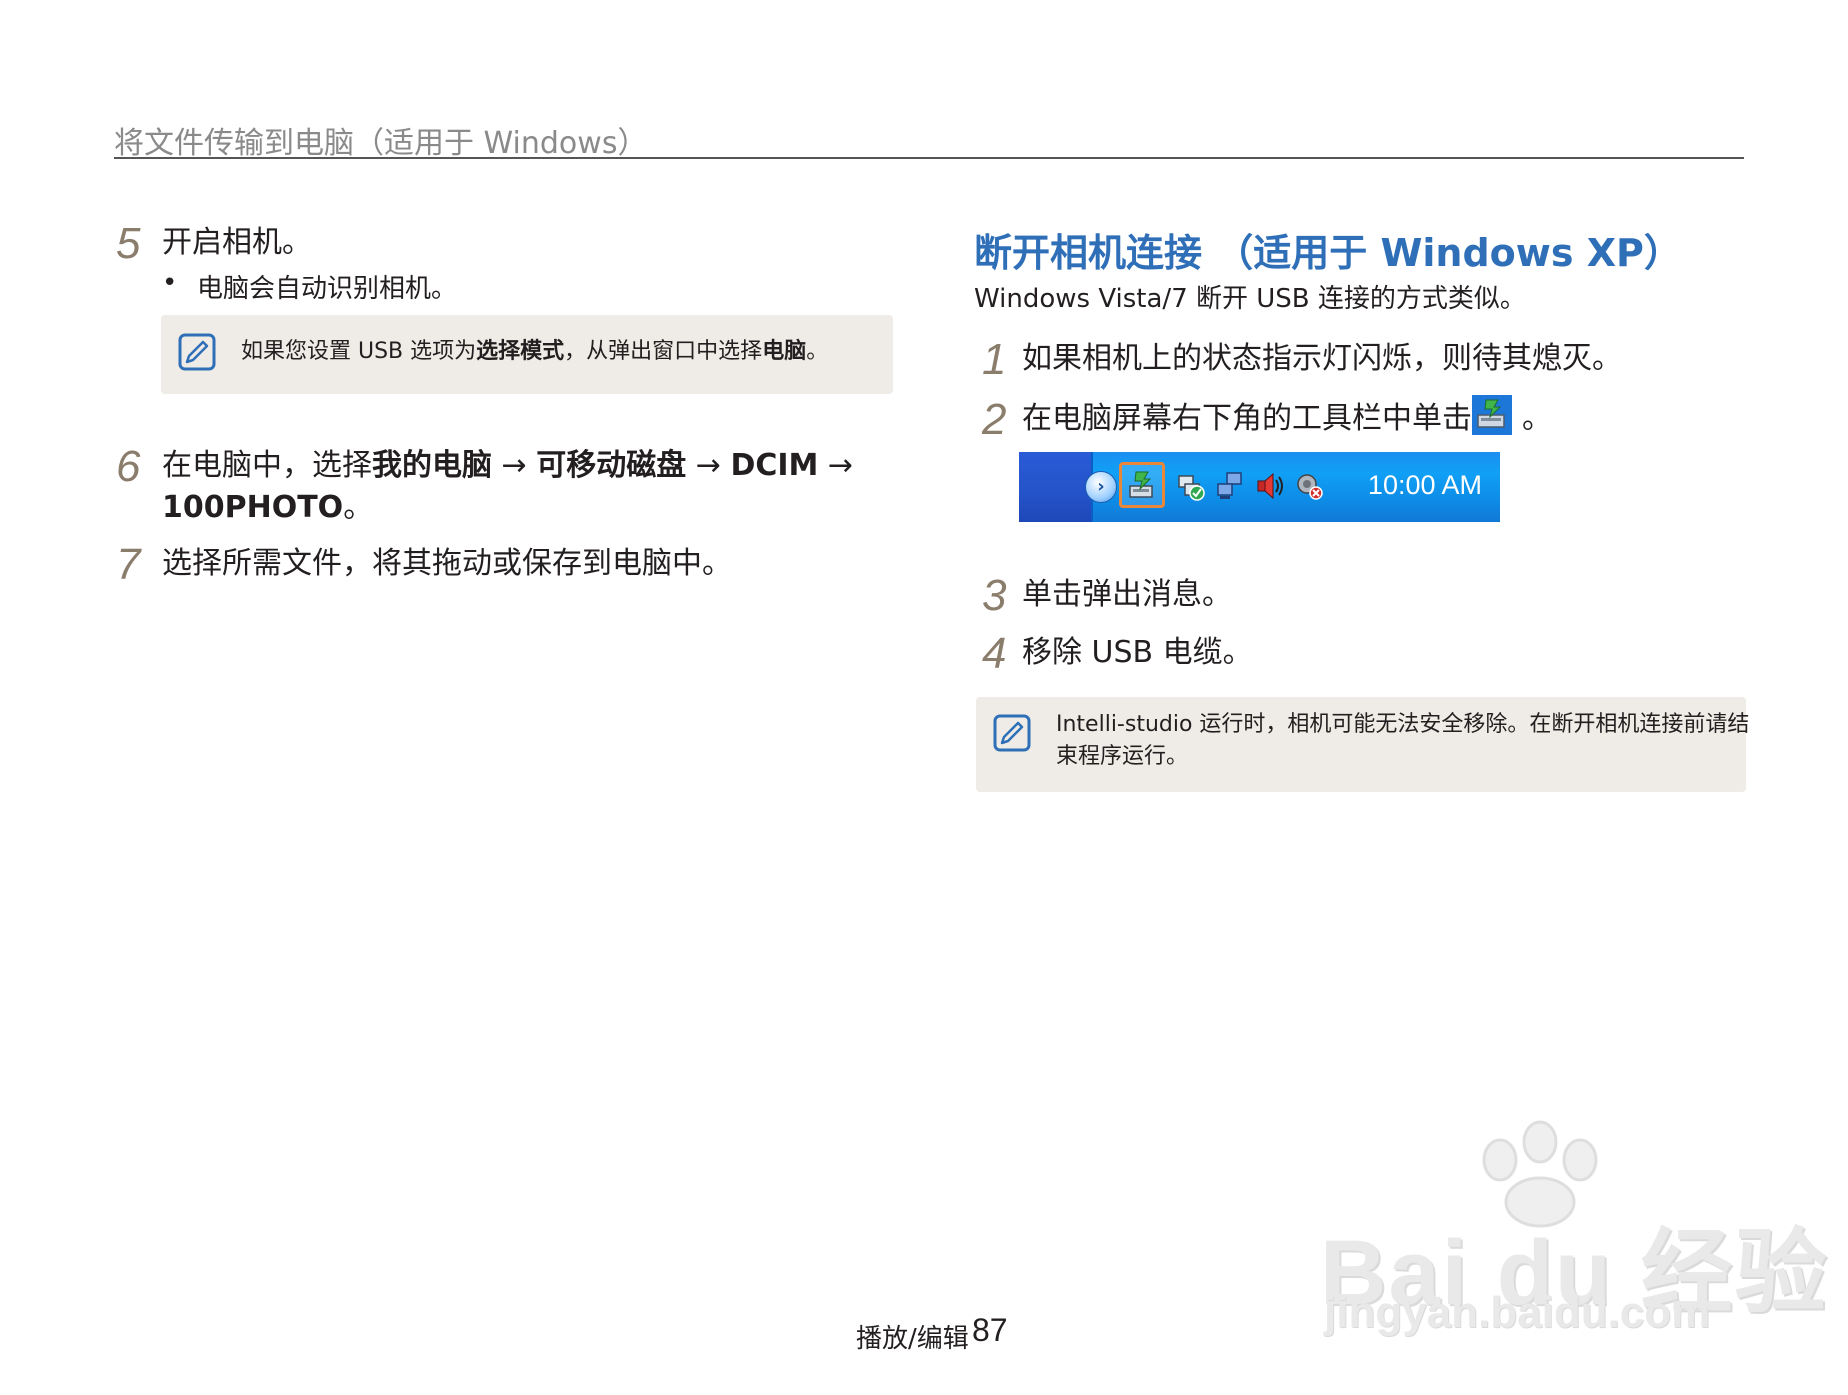 The width and height of the screenshot is (1848, 1395). What do you see at coordinates (1192, 486) in the screenshot?
I see `network-check-icon` at bounding box center [1192, 486].